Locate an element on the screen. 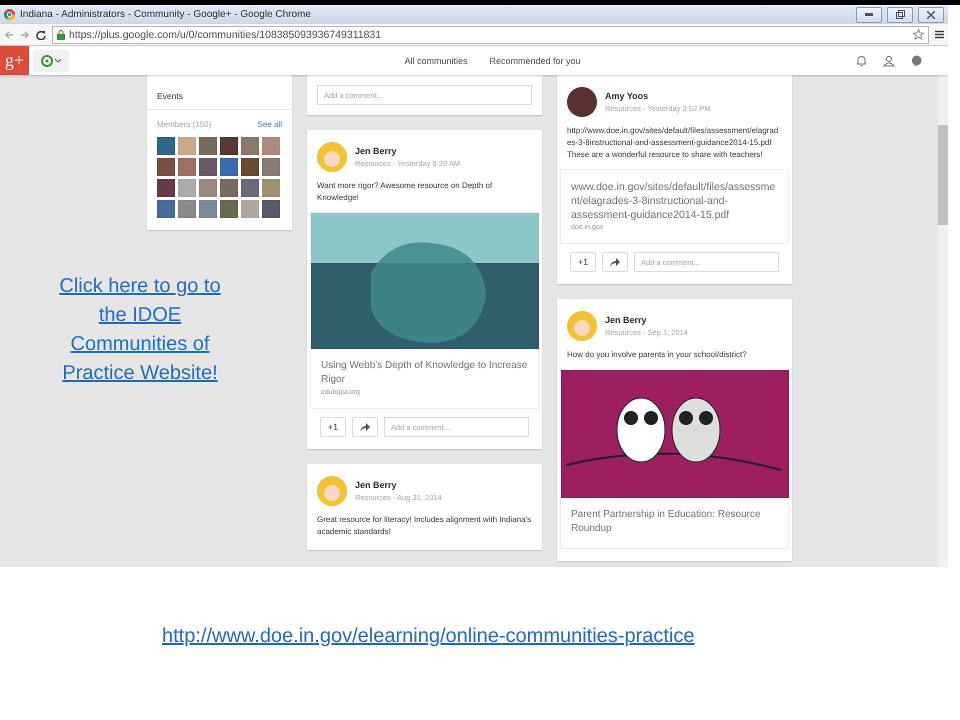 This screenshot has height=720, width=960. preview-title: Parent Partnership in Education: Resource Roundup is located at coordinates (666, 522).